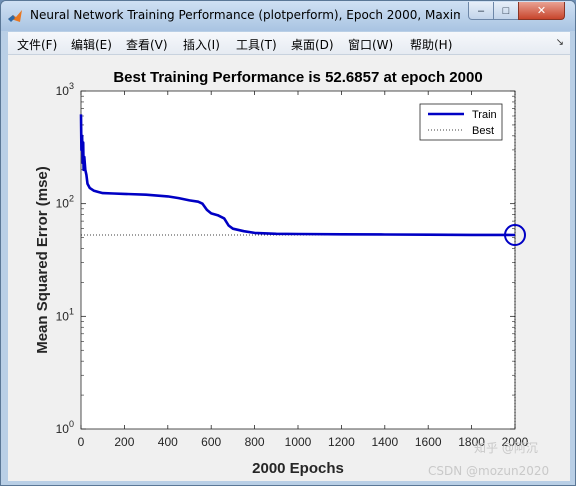 The width and height of the screenshot is (576, 486). I want to click on legend-best-label: Best, so click(483, 131).